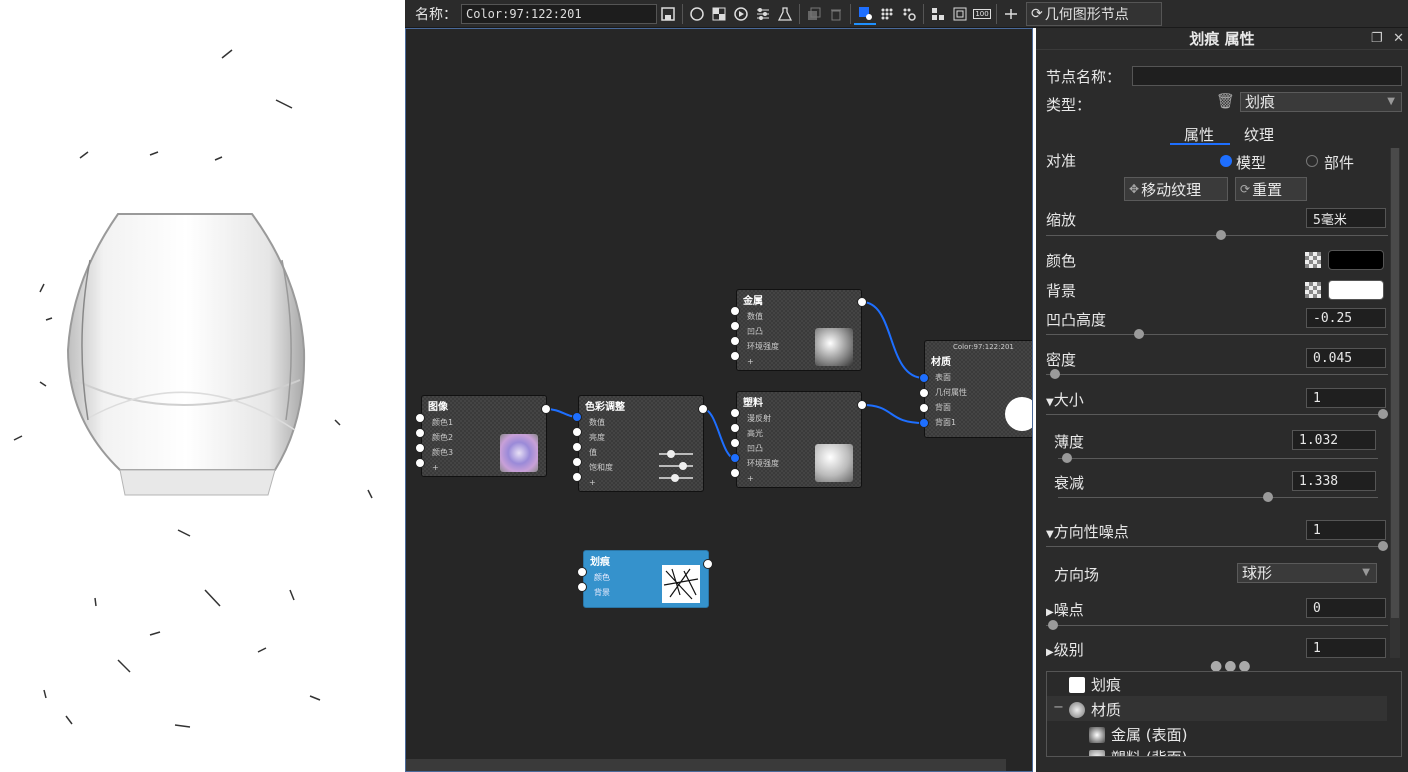 Image resolution: width=1408 pixels, height=772 pixels. Describe the element at coordinates (862, 302) in the screenshot. I see `metal-out-port` at that location.